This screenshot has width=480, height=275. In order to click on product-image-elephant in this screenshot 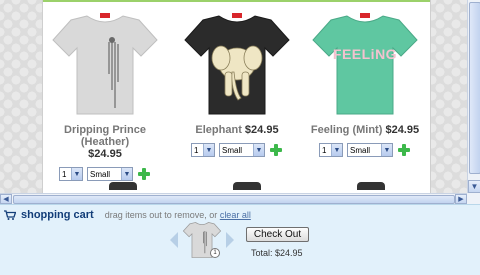, I will do `click(237, 65)`.